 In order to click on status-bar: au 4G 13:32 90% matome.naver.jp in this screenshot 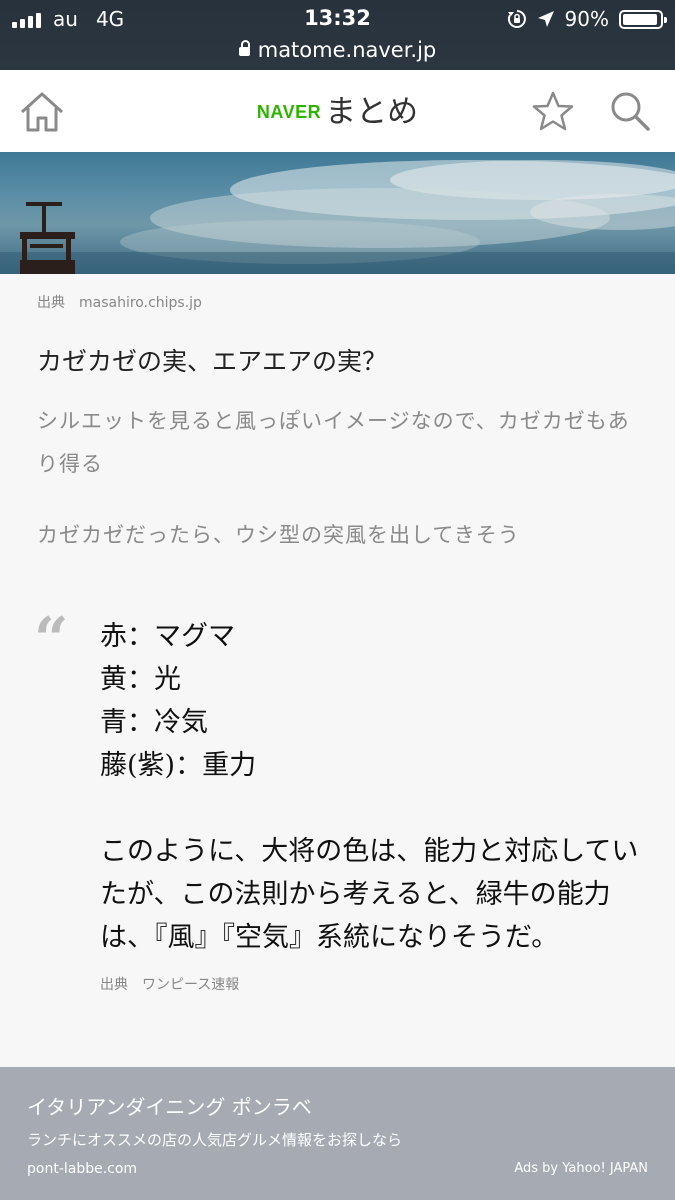, I will do `click(337, 35)`.